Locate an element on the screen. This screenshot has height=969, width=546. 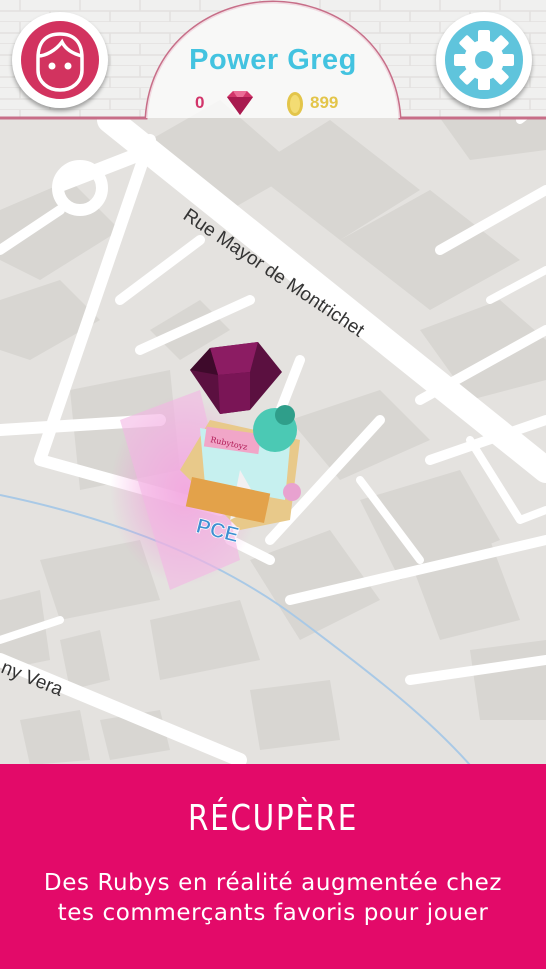
coin-icon is located at coordinates (295, 104).